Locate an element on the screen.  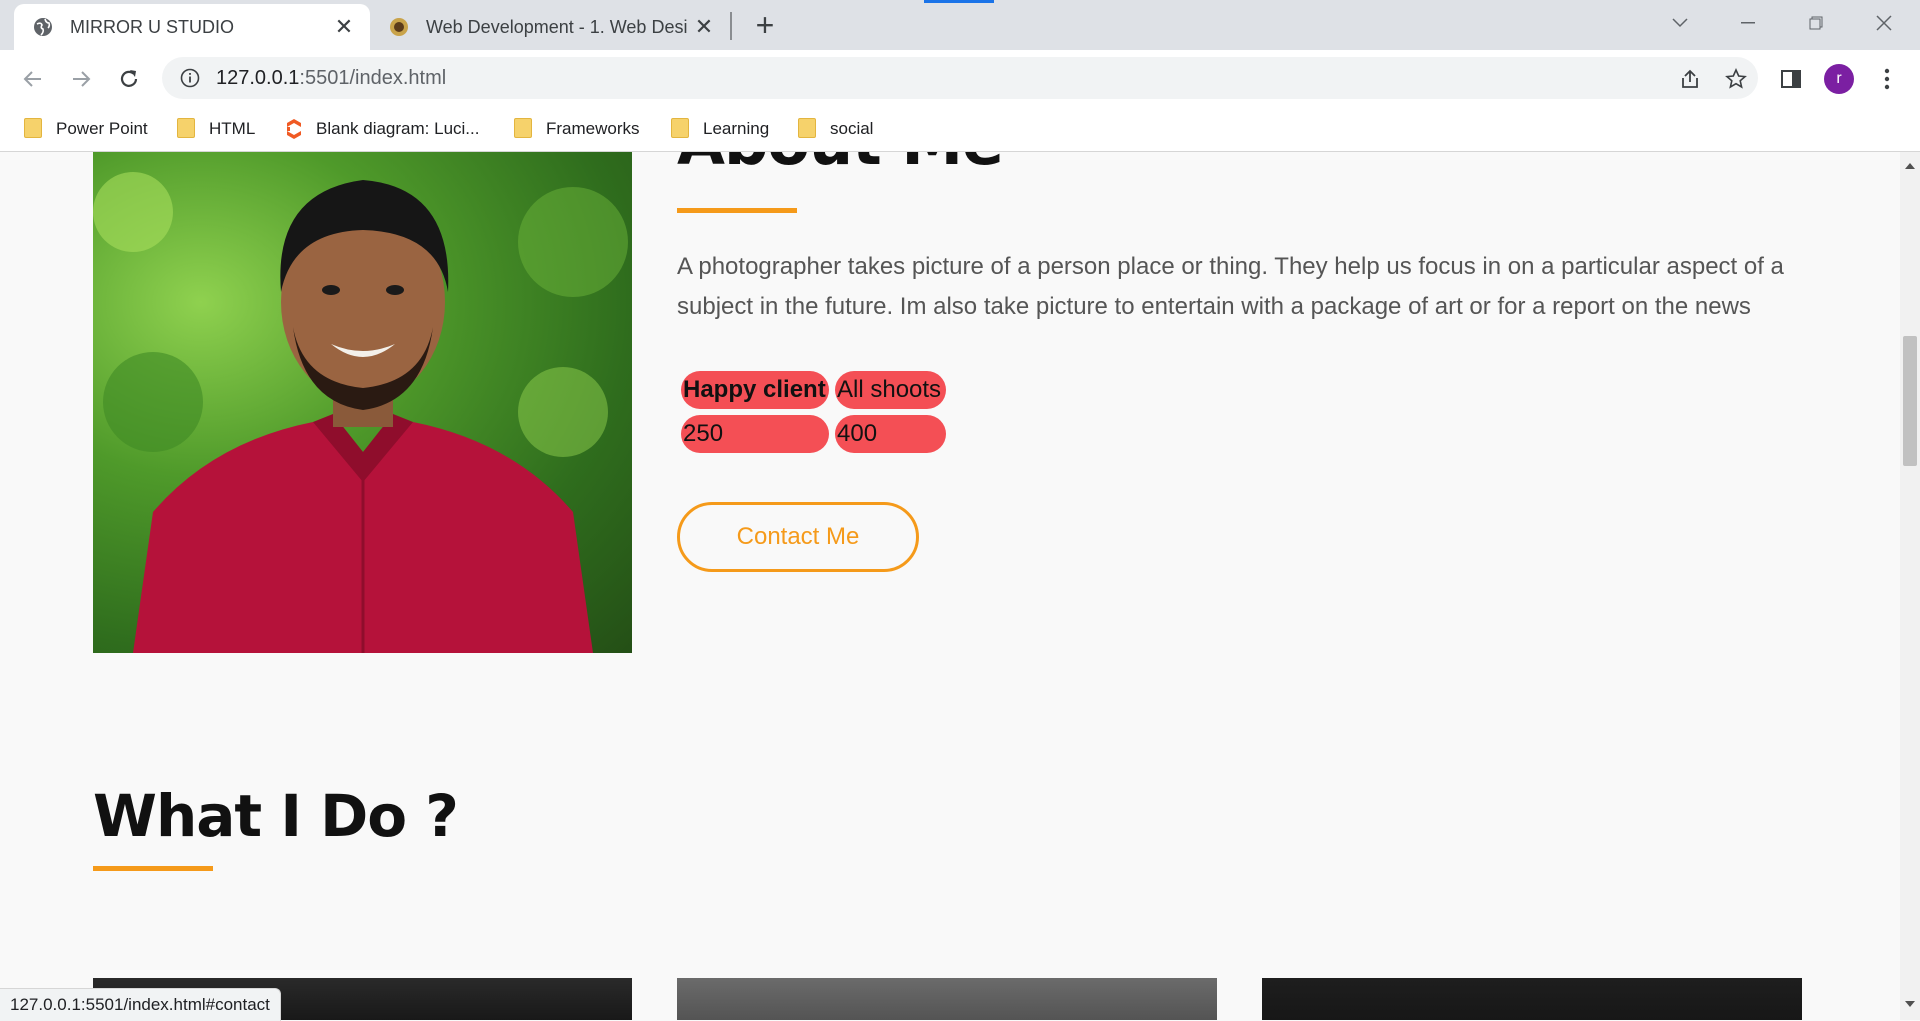
share-icon is located at coordinates (1690, 79).